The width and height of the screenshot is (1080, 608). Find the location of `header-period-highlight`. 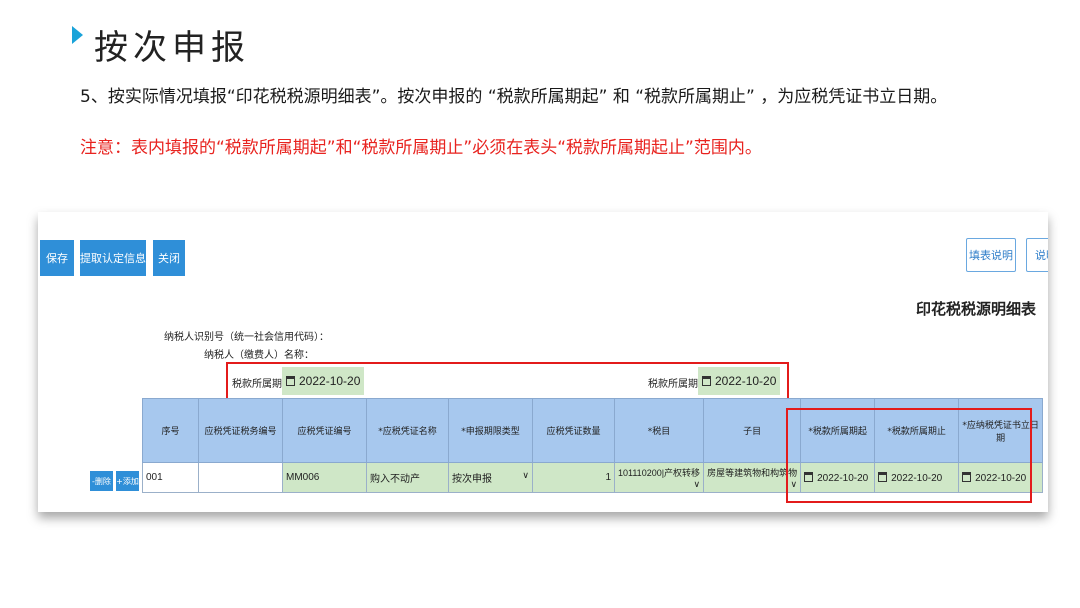

header-period-highlight is located at coordinates (507, 382).